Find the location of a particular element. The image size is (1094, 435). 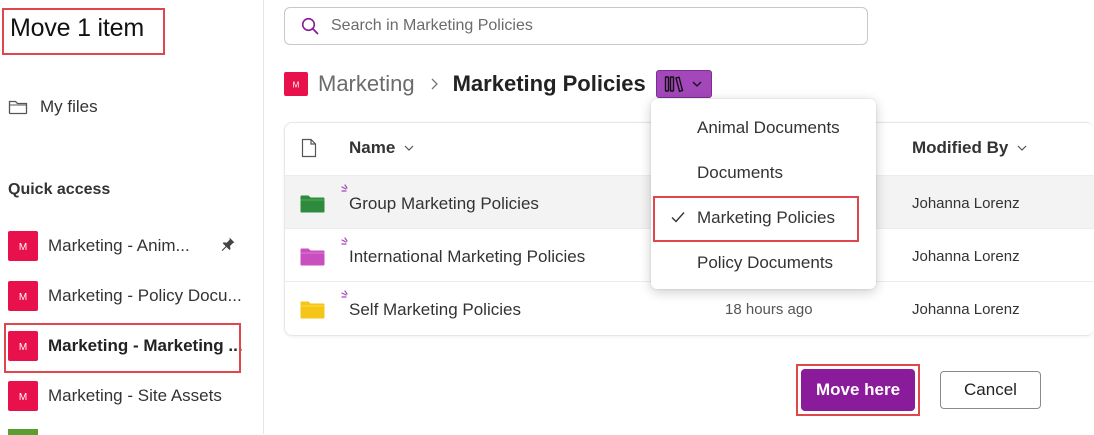

breadcrumb-site-link: Marketing is located at coordinates (366, 84).